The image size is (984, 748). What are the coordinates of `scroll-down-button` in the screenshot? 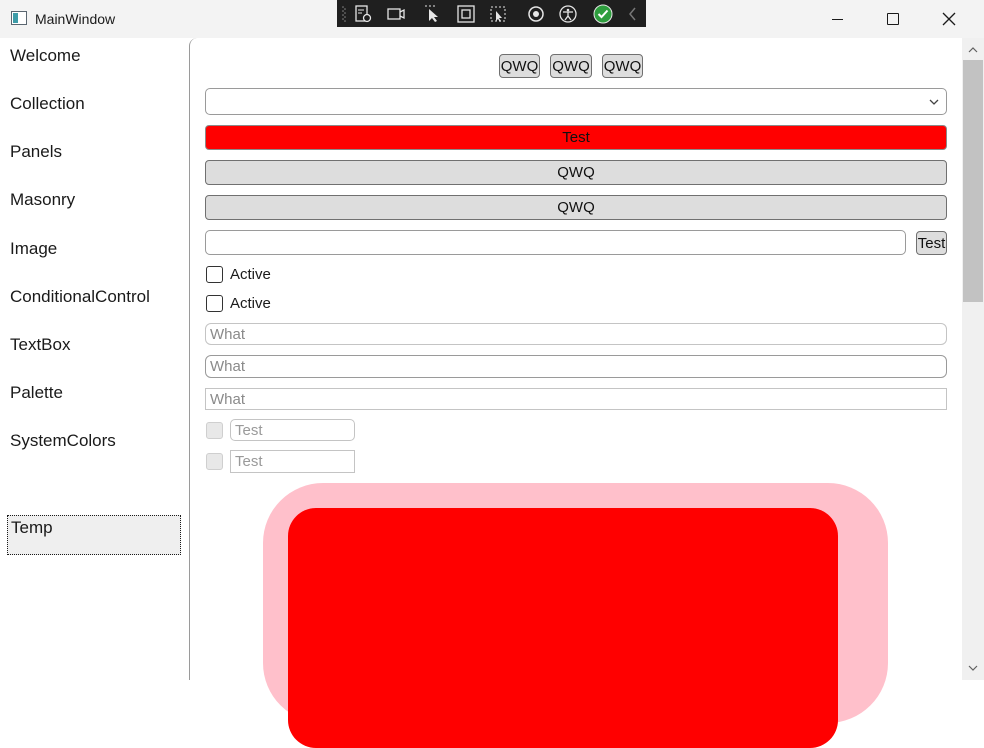 It's located at (973, 668).